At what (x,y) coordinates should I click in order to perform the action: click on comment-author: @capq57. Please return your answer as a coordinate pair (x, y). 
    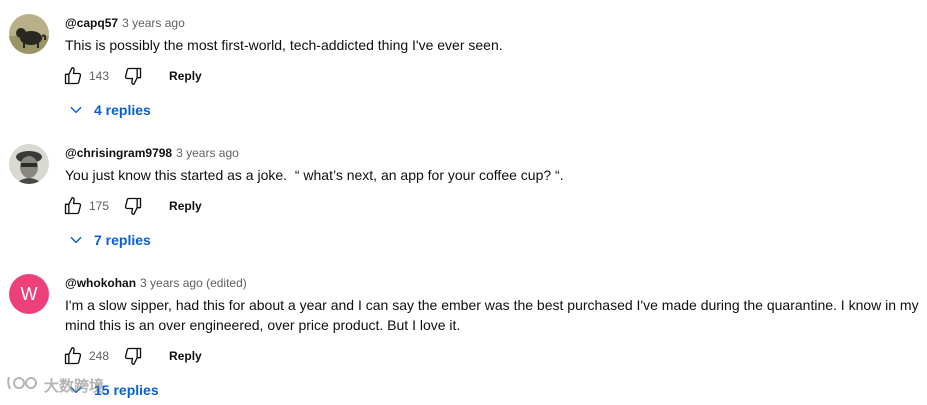
    Looking at the image, I should click on (91, 23).